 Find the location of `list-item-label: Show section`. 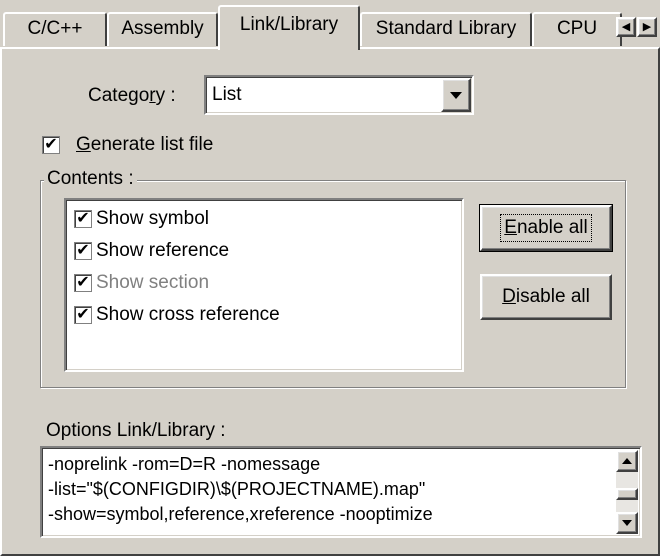

list-item-label: Show section is located at coordinates (153, 282).